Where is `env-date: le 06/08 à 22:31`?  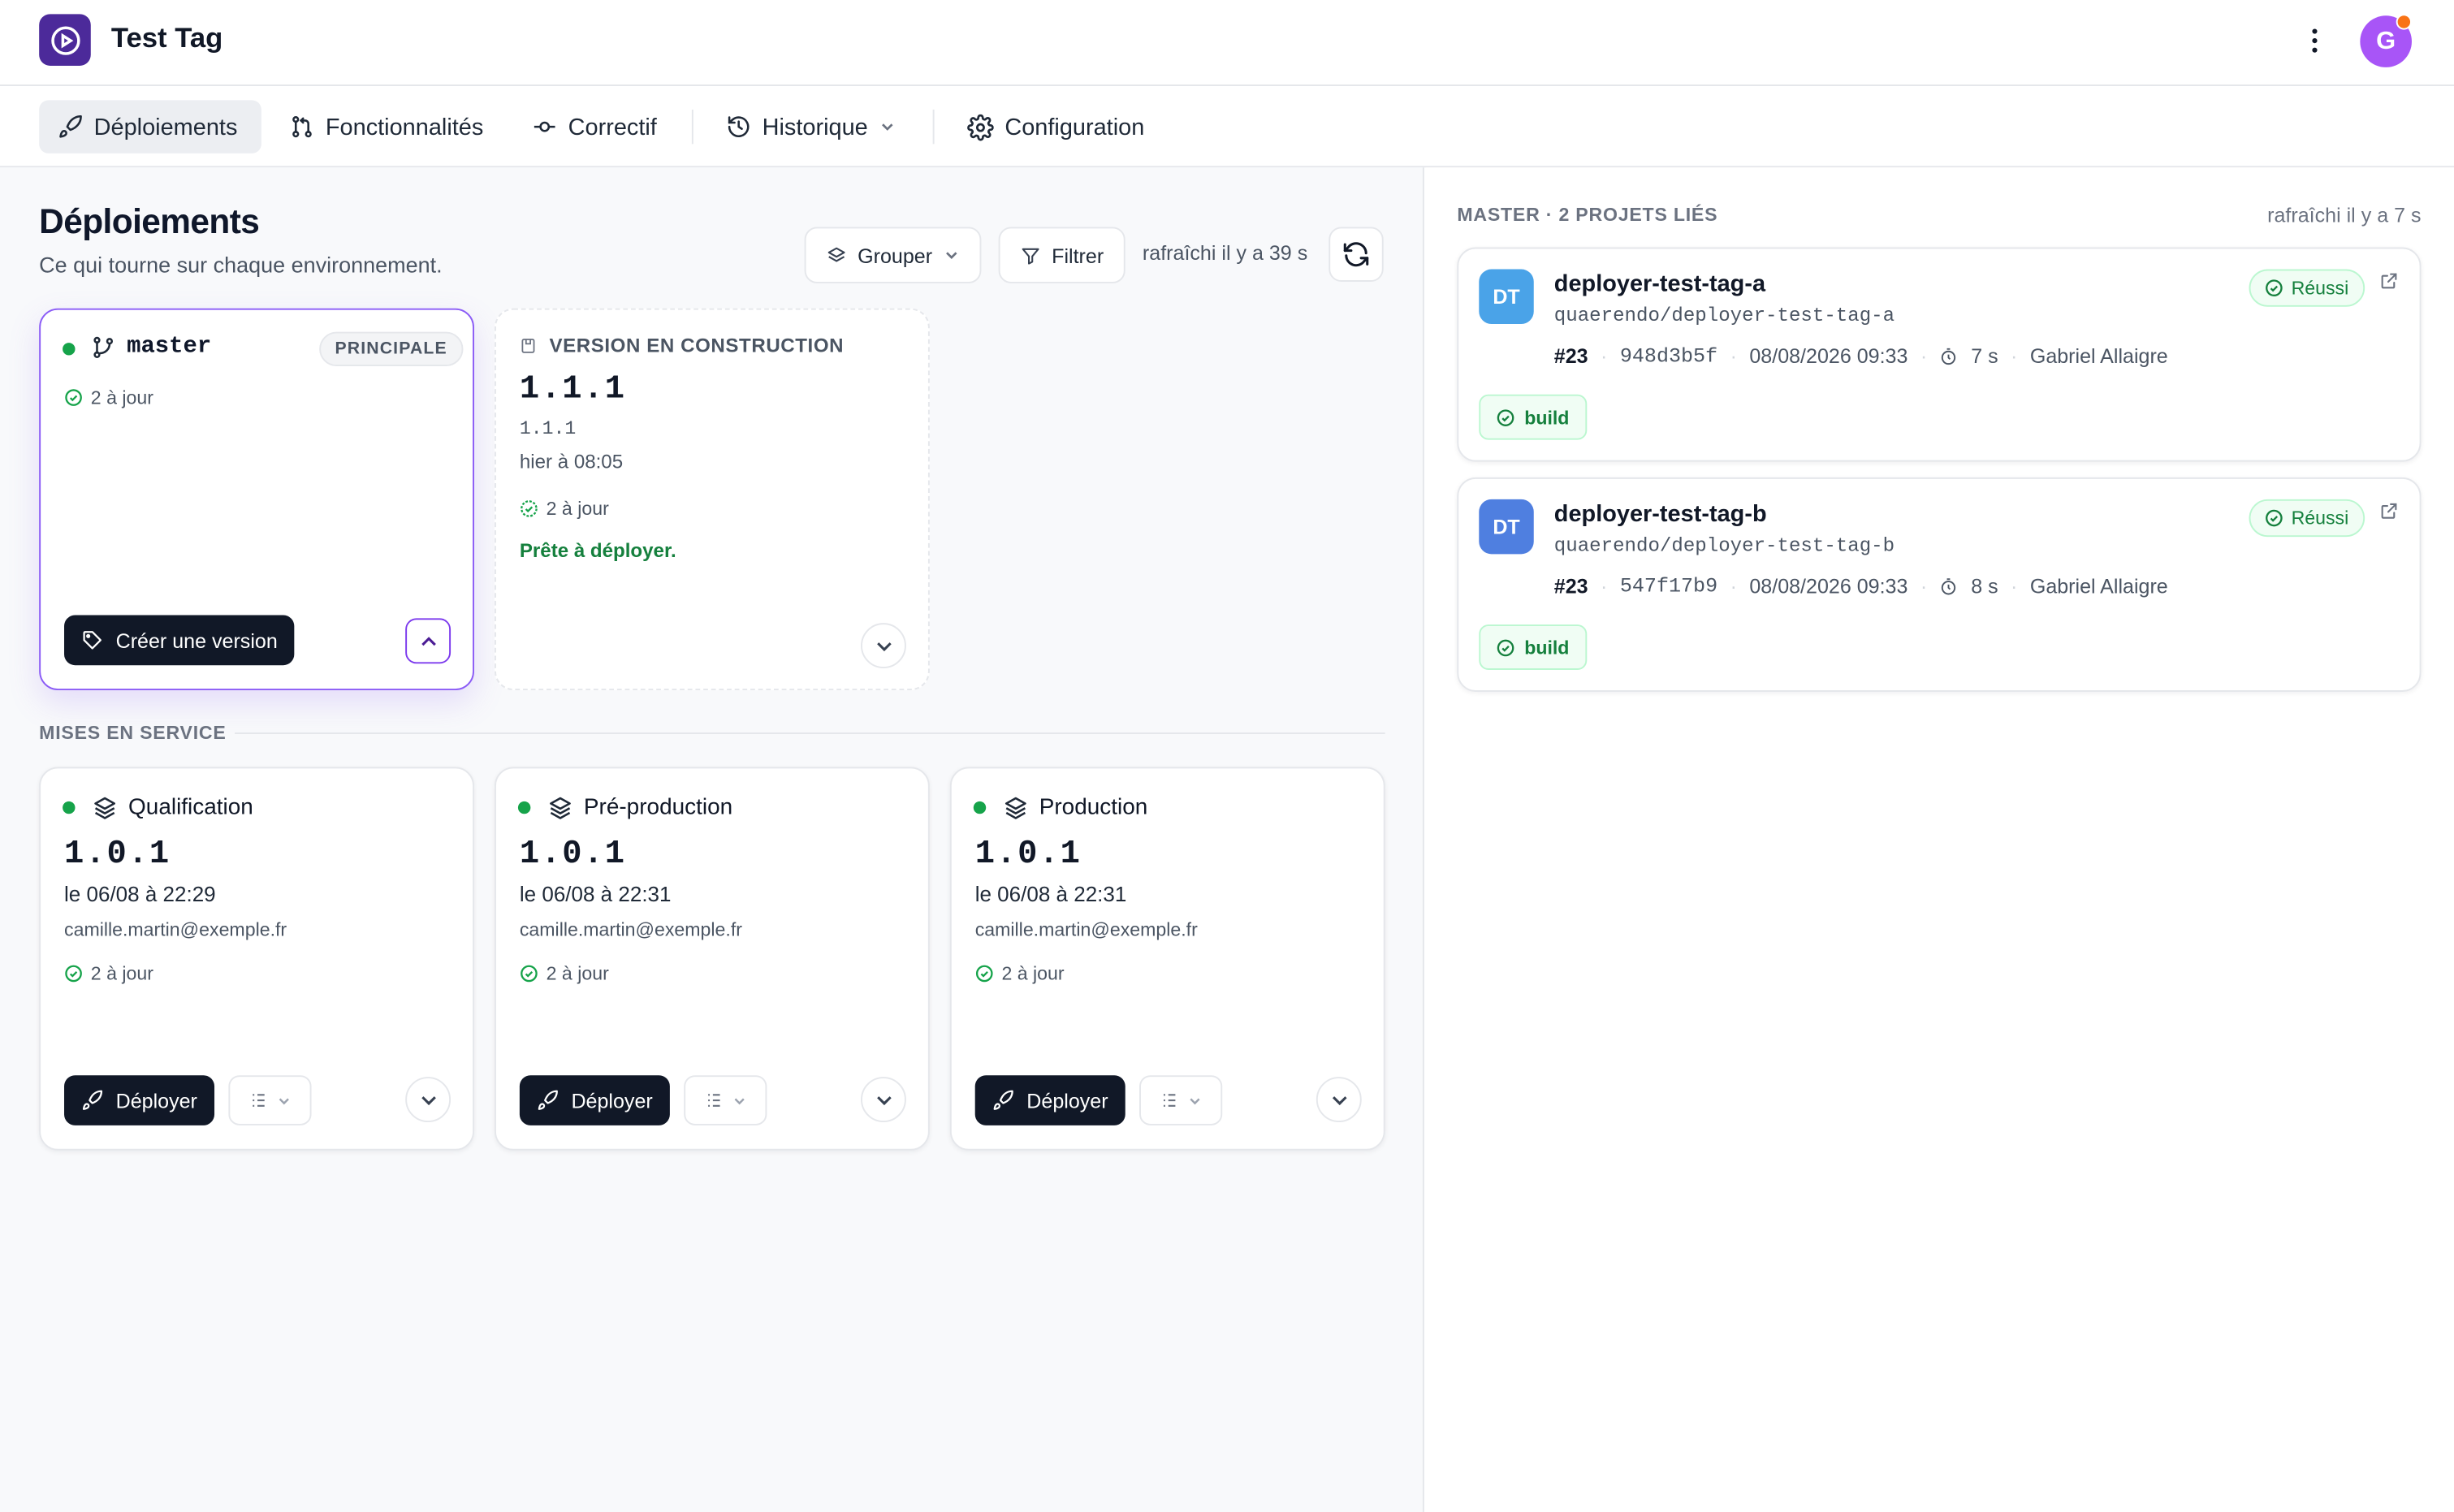
env-date: le 06/08 à 22:31 is located at coordinates (595, 895).